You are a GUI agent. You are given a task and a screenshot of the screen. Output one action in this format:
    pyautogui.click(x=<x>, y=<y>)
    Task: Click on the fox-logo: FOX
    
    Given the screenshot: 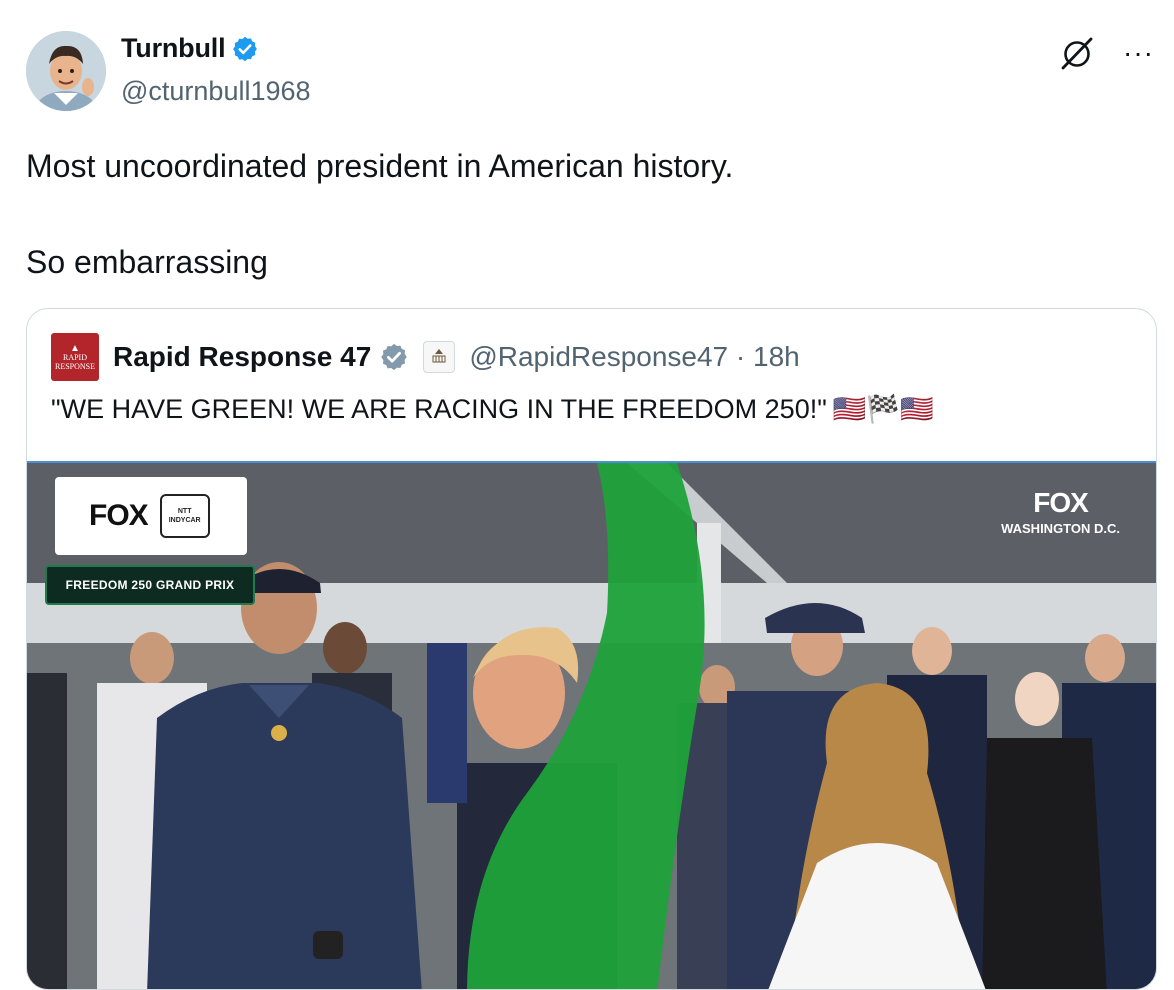 What is the action you would take?
    pyautogui.click(x=119, y=515)
    